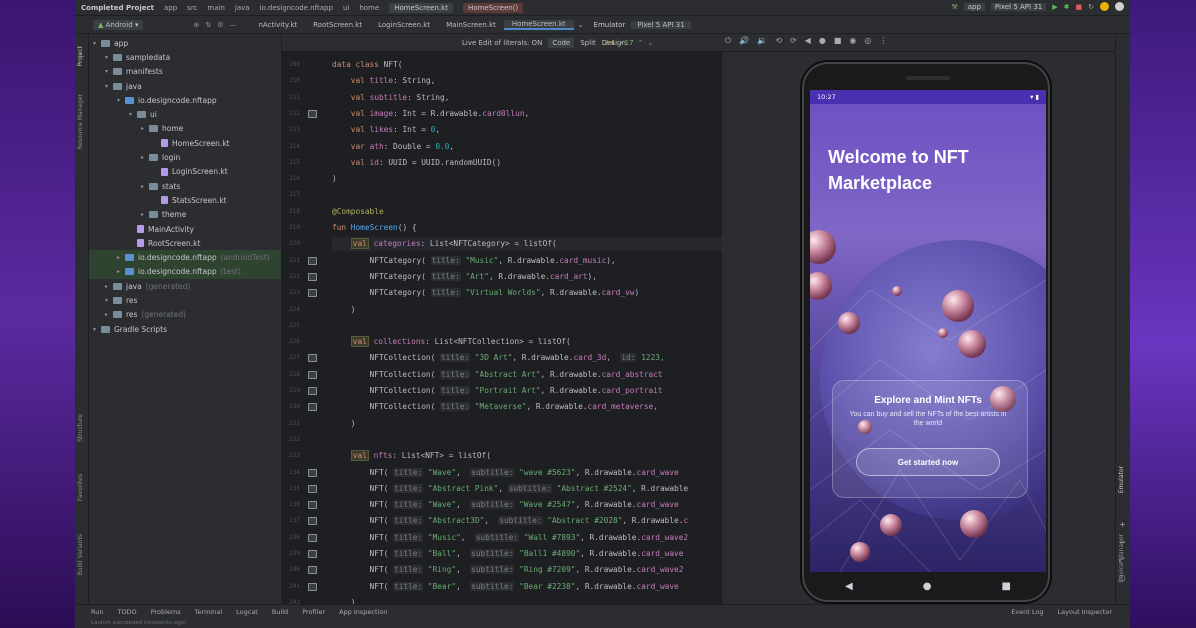 The image size is (1196, 628). Describe the element at coordinates (1054, 7) in the screenshot. I see `run-icon: ▶` at that location.